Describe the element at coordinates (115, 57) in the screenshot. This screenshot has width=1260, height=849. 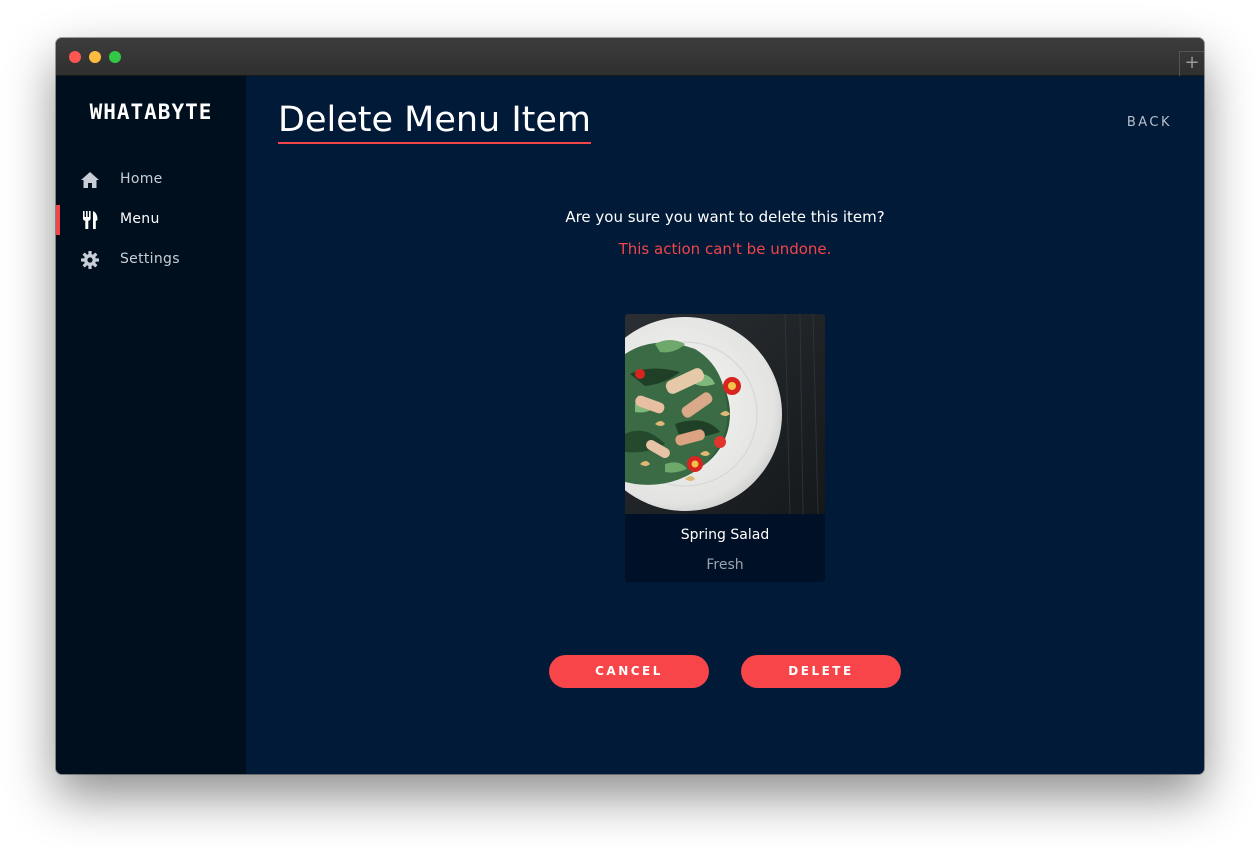
I see `zoom-window-button` at that location.